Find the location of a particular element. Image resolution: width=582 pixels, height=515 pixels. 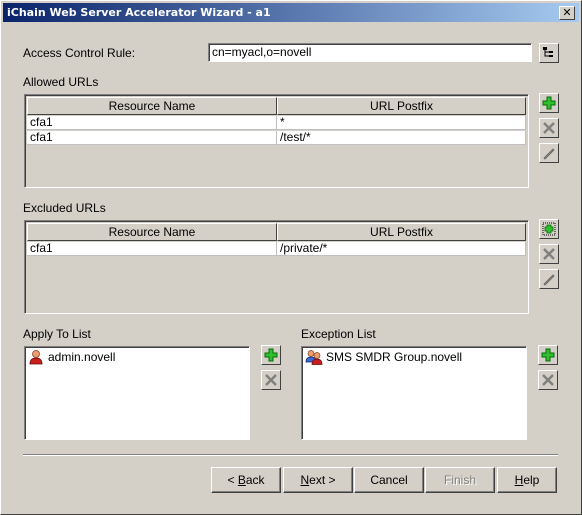

access-control-field: cn=myacl,o=novell is located at coordinates (370, 52).